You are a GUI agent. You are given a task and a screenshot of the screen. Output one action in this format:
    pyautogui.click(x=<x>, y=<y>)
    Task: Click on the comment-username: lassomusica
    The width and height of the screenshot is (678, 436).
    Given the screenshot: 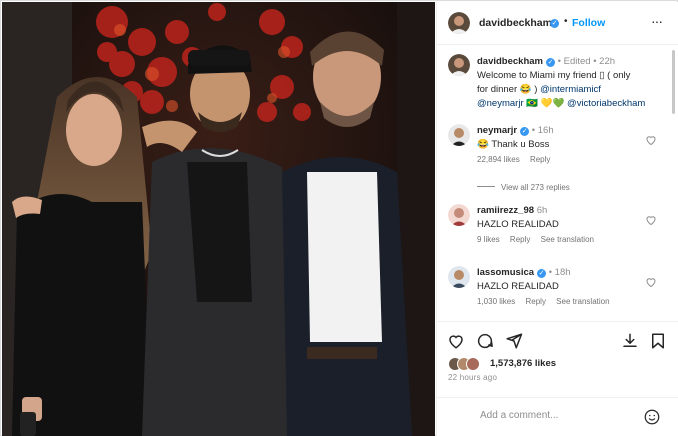 What is the action you would take?
    pyautogui.click(x=505, y=272)
    